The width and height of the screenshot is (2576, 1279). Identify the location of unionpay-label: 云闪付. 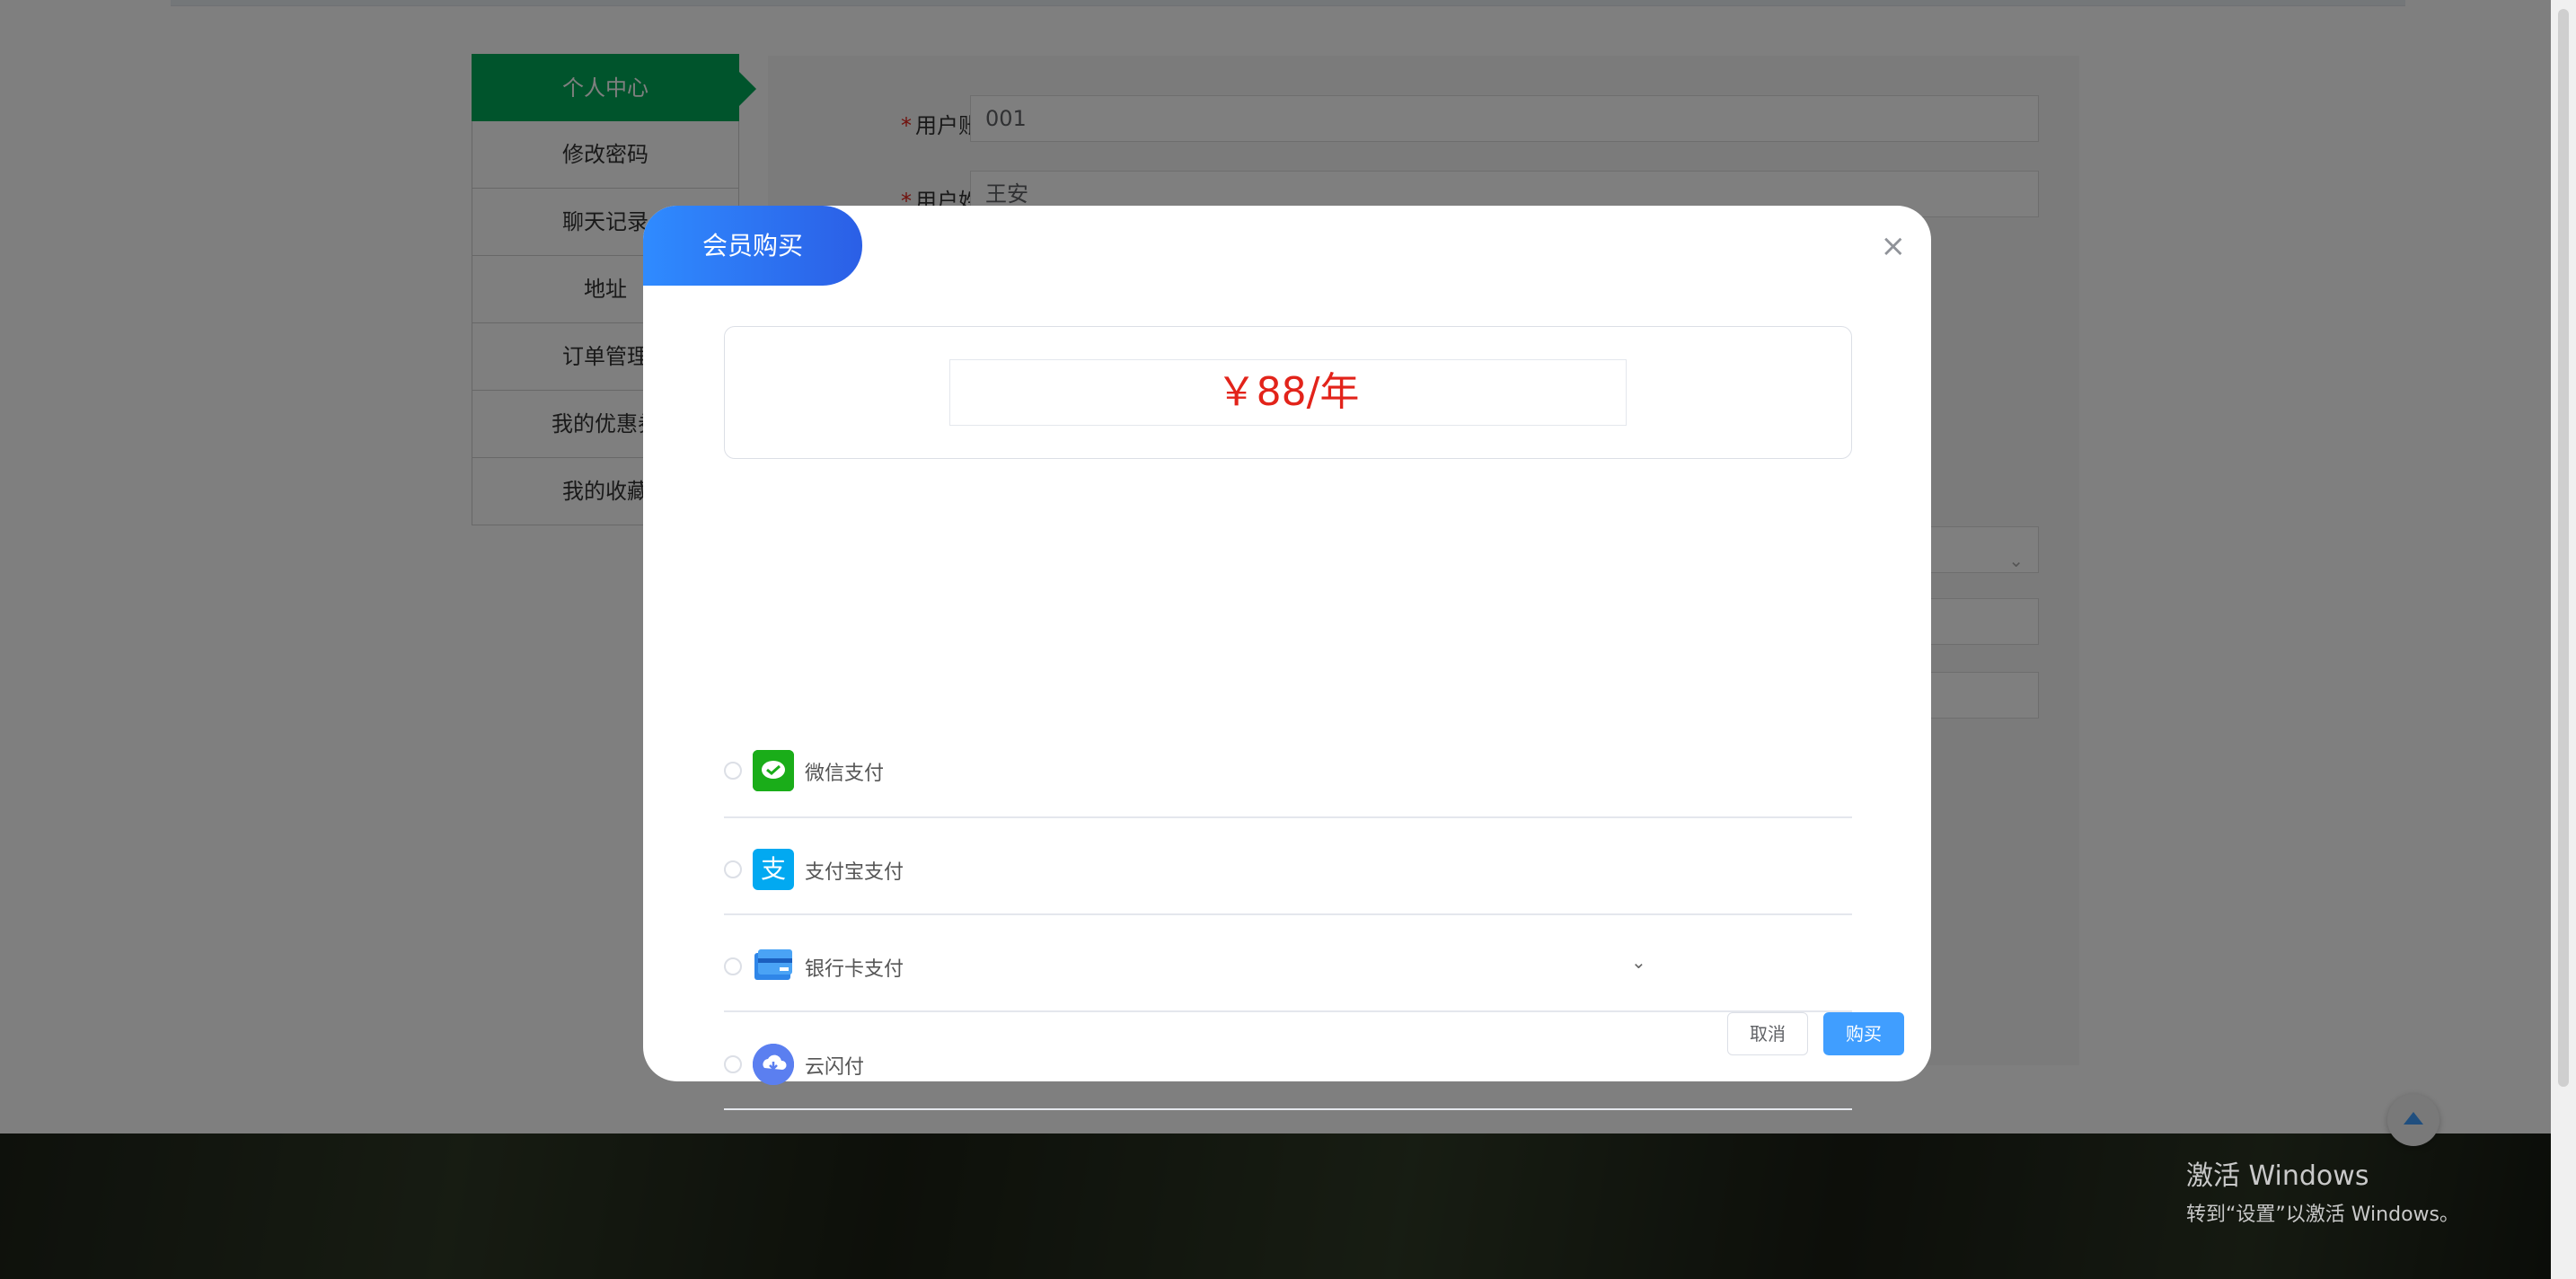
(835, 1068).